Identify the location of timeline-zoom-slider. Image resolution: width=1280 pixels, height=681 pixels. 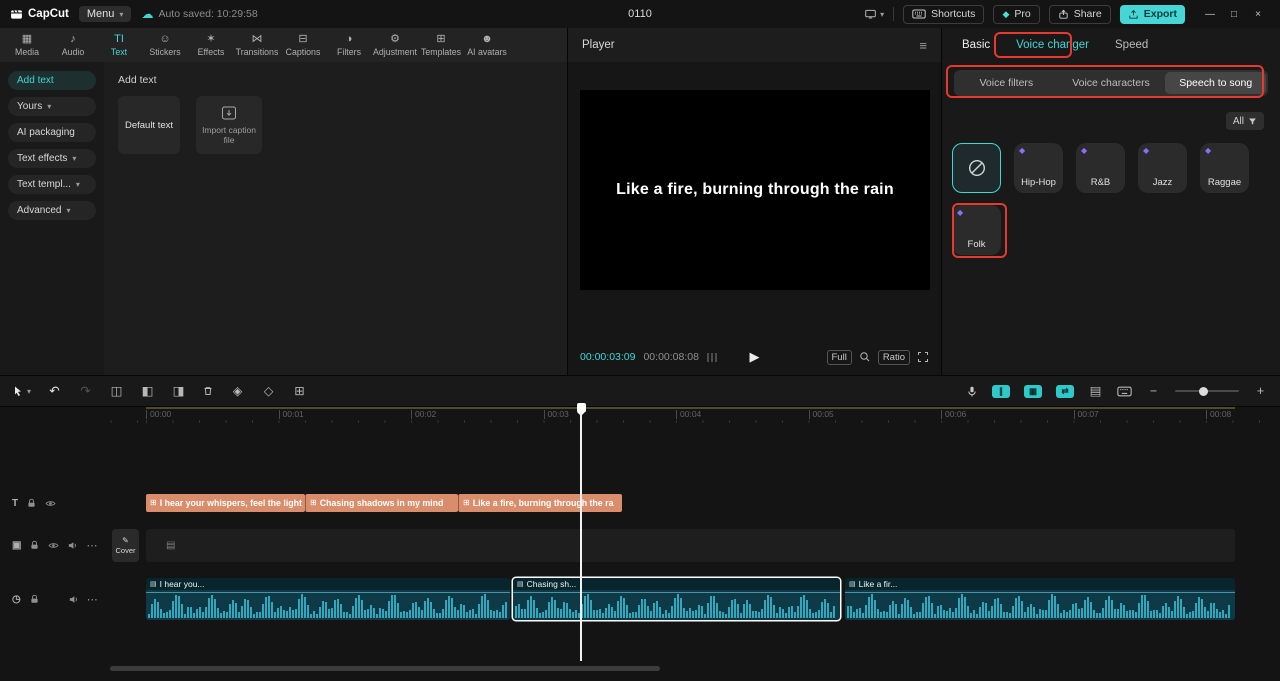
(1207, 391).